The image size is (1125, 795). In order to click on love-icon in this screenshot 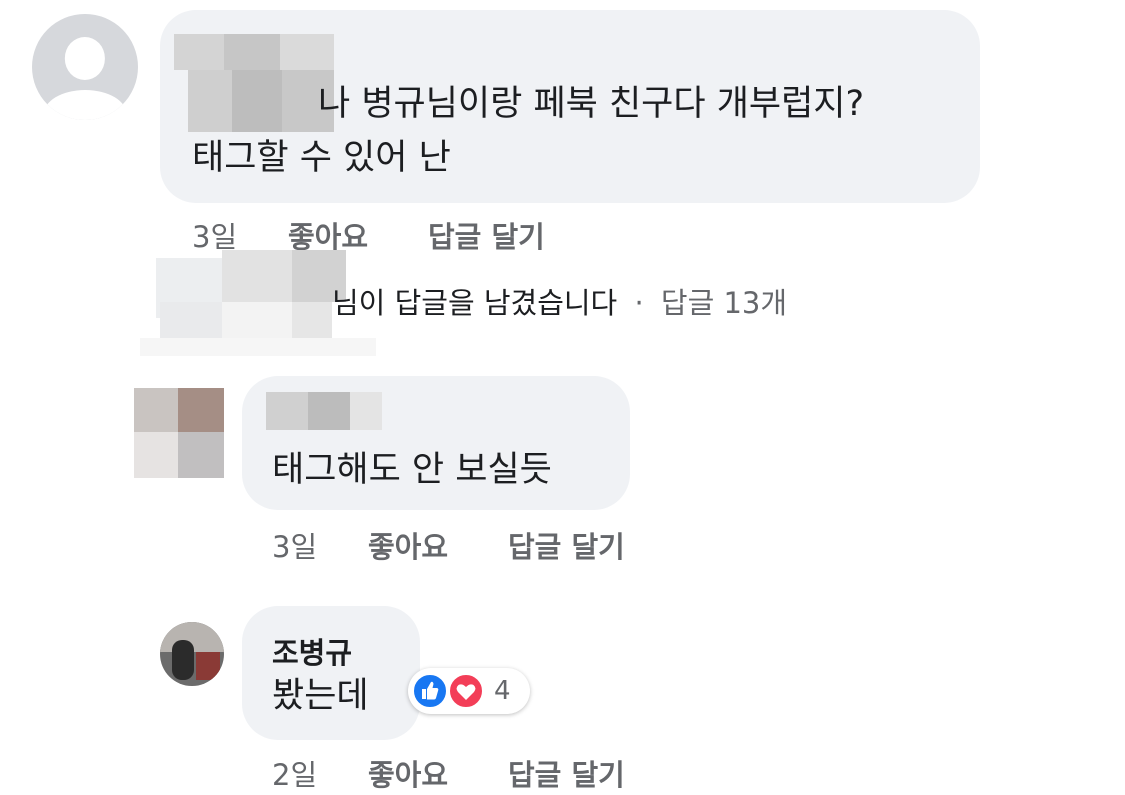, I will do `click(466, 691)`.